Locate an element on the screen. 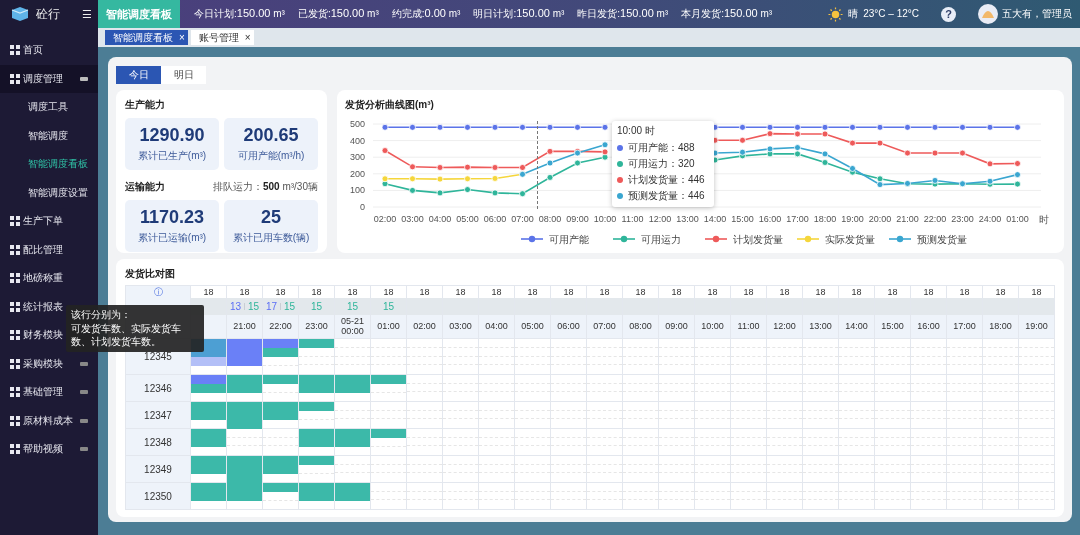  row-label: 12347 is located at coordinates (158, 415).